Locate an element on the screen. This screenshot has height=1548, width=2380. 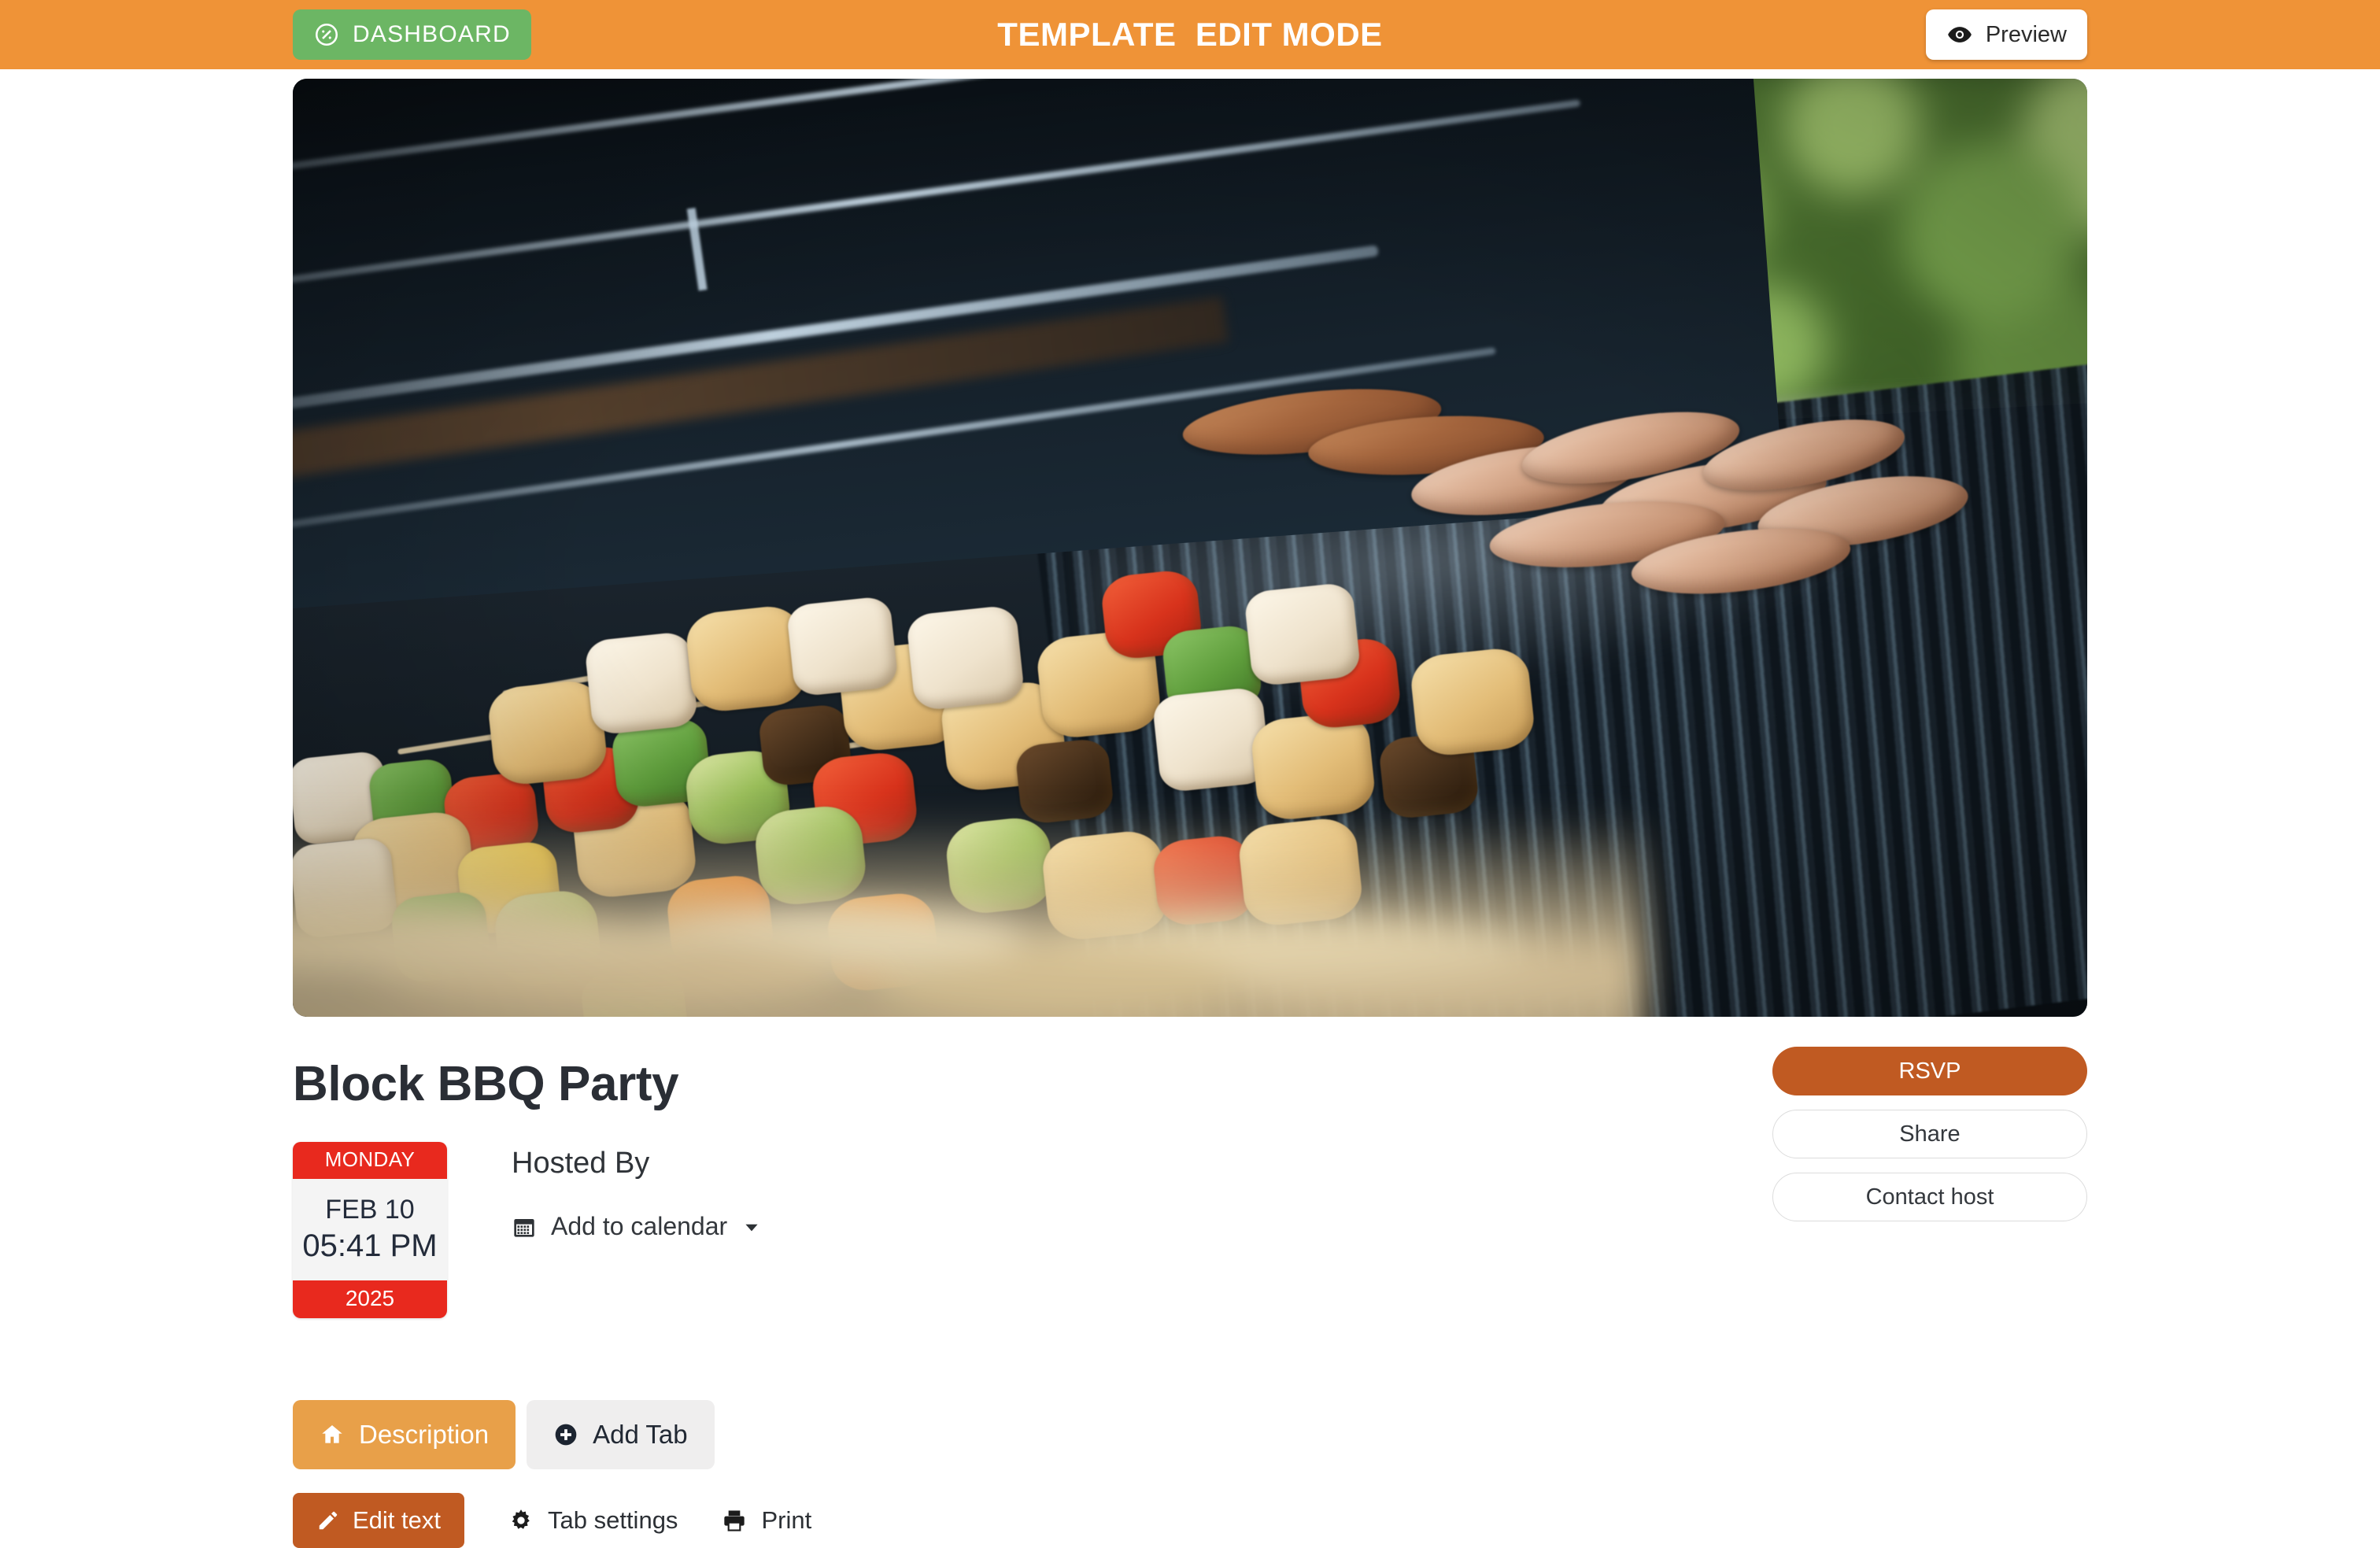
hosted-by-label: Hosted By is located at coordinates (581, 1163).